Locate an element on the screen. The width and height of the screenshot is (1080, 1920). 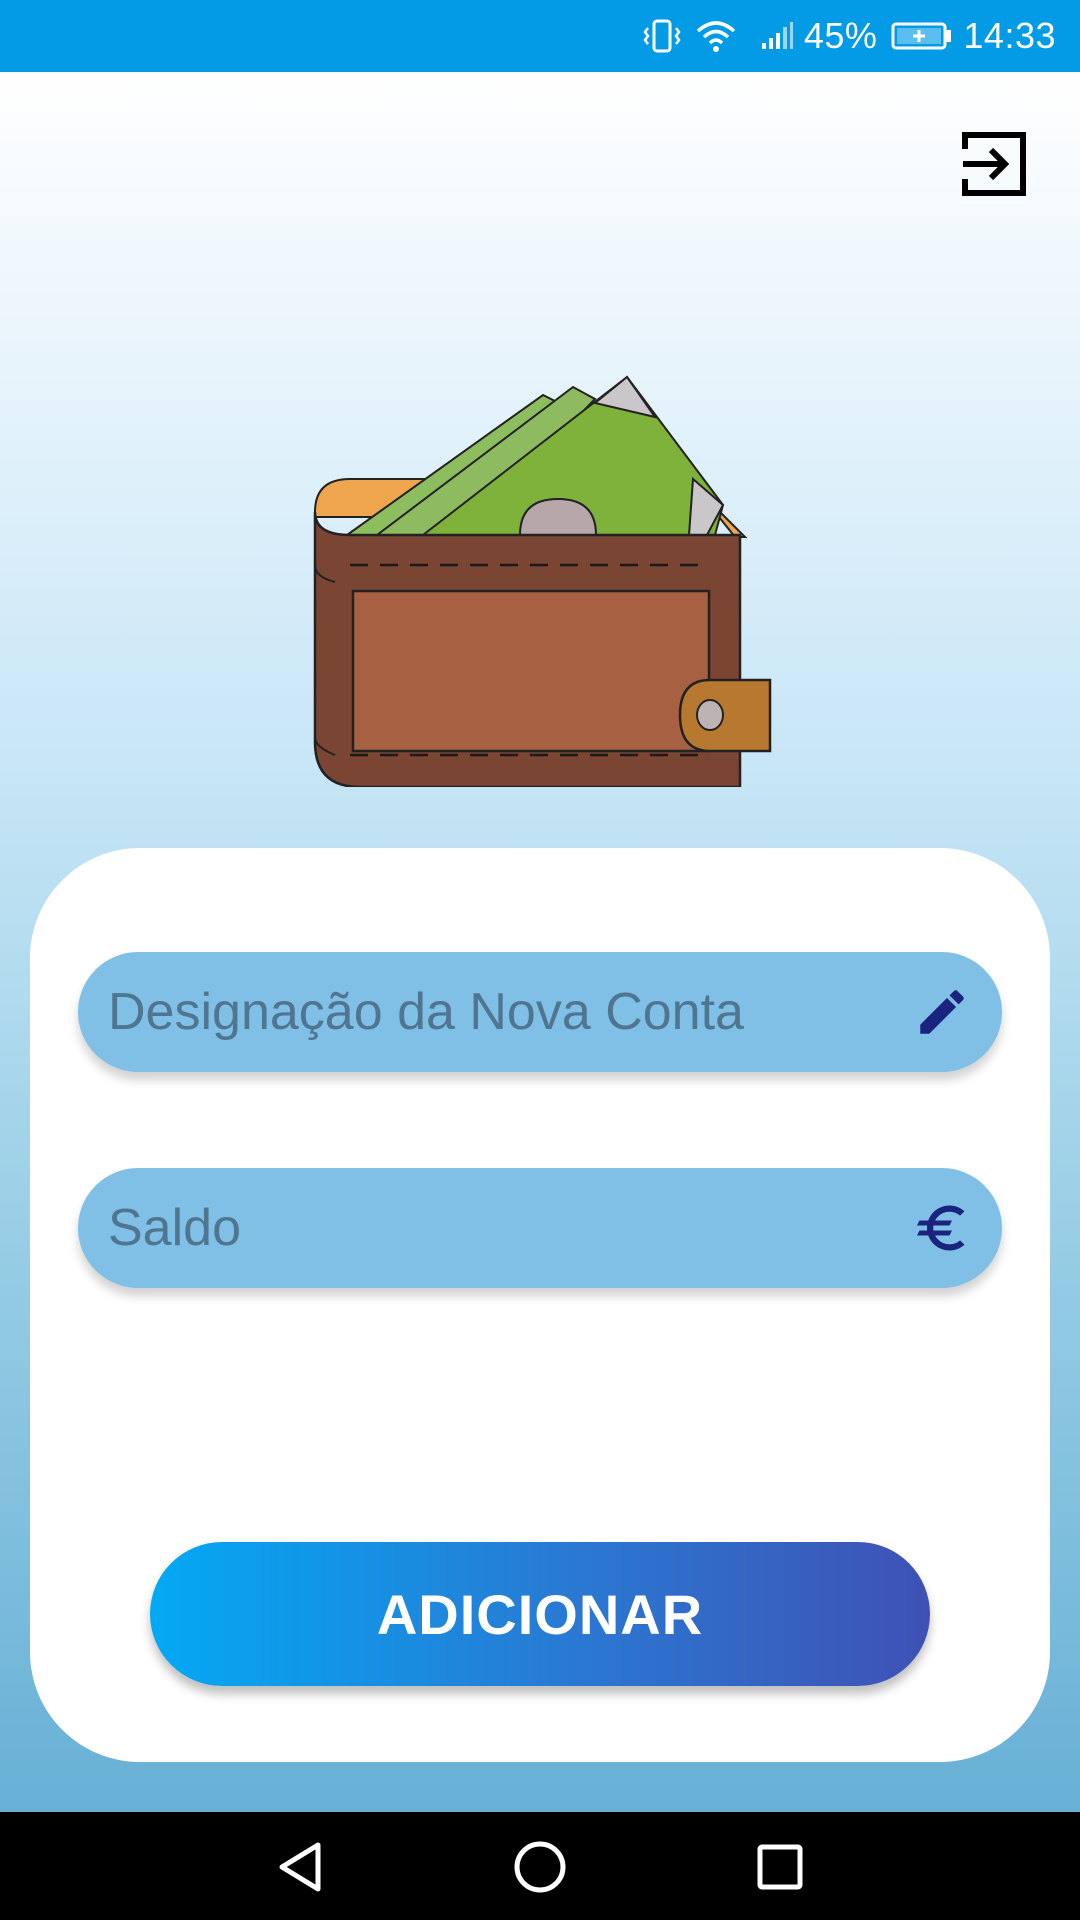
wifi-icon is located at coordinates (716, 36).